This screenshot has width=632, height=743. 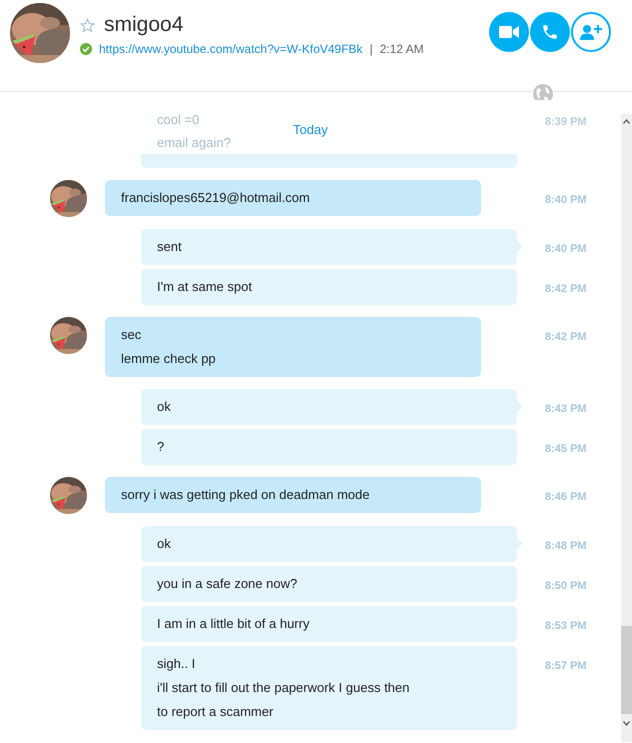 I want to click on call-button, so click(x=550, y=32).